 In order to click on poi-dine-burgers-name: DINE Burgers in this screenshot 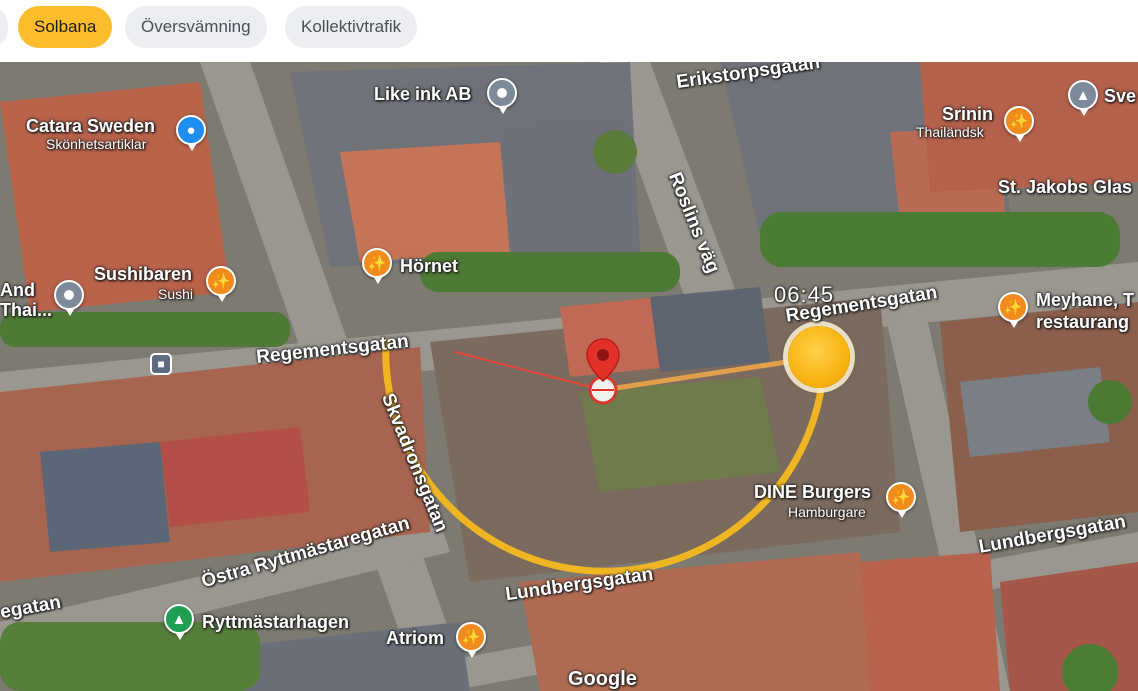, I will do `click(812, 492)`.